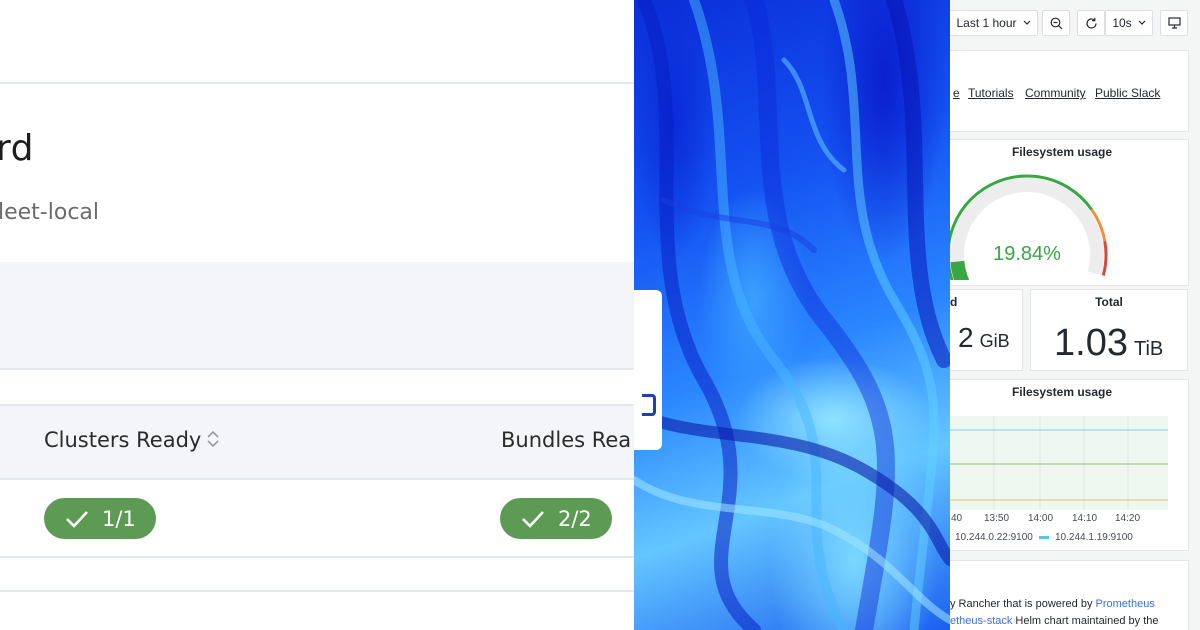 This screenshot has width=1200, height=630. What do you see at coordinates (123, 440) in the screenshot?
I see `column-header-label: Clusters Ready` at bounding box center [123, 440].